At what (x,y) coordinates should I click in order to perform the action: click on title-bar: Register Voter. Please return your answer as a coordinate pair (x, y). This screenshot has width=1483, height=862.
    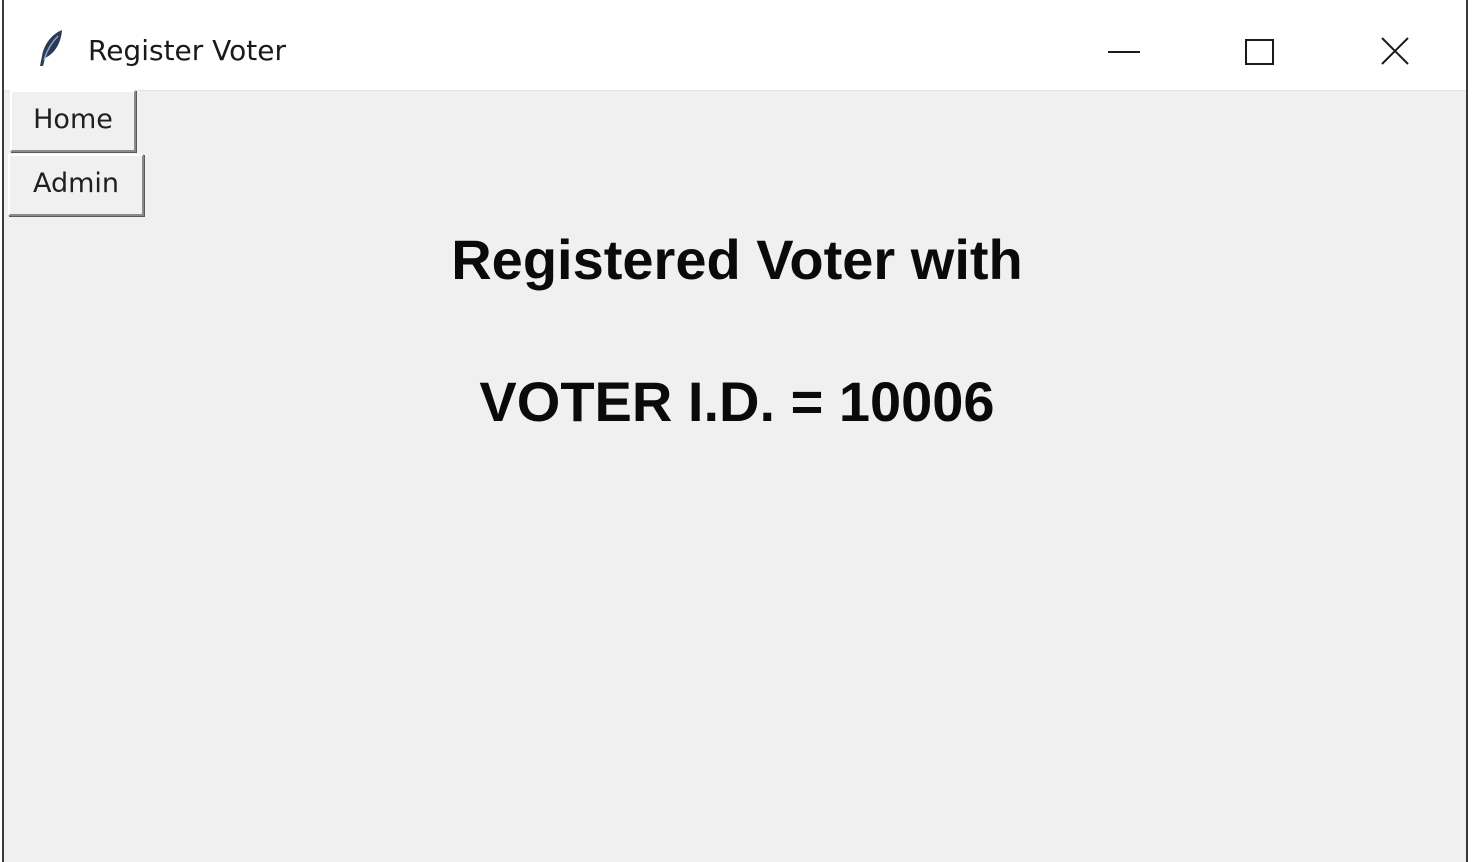
    Looking at the image, I should click on (735, 45).